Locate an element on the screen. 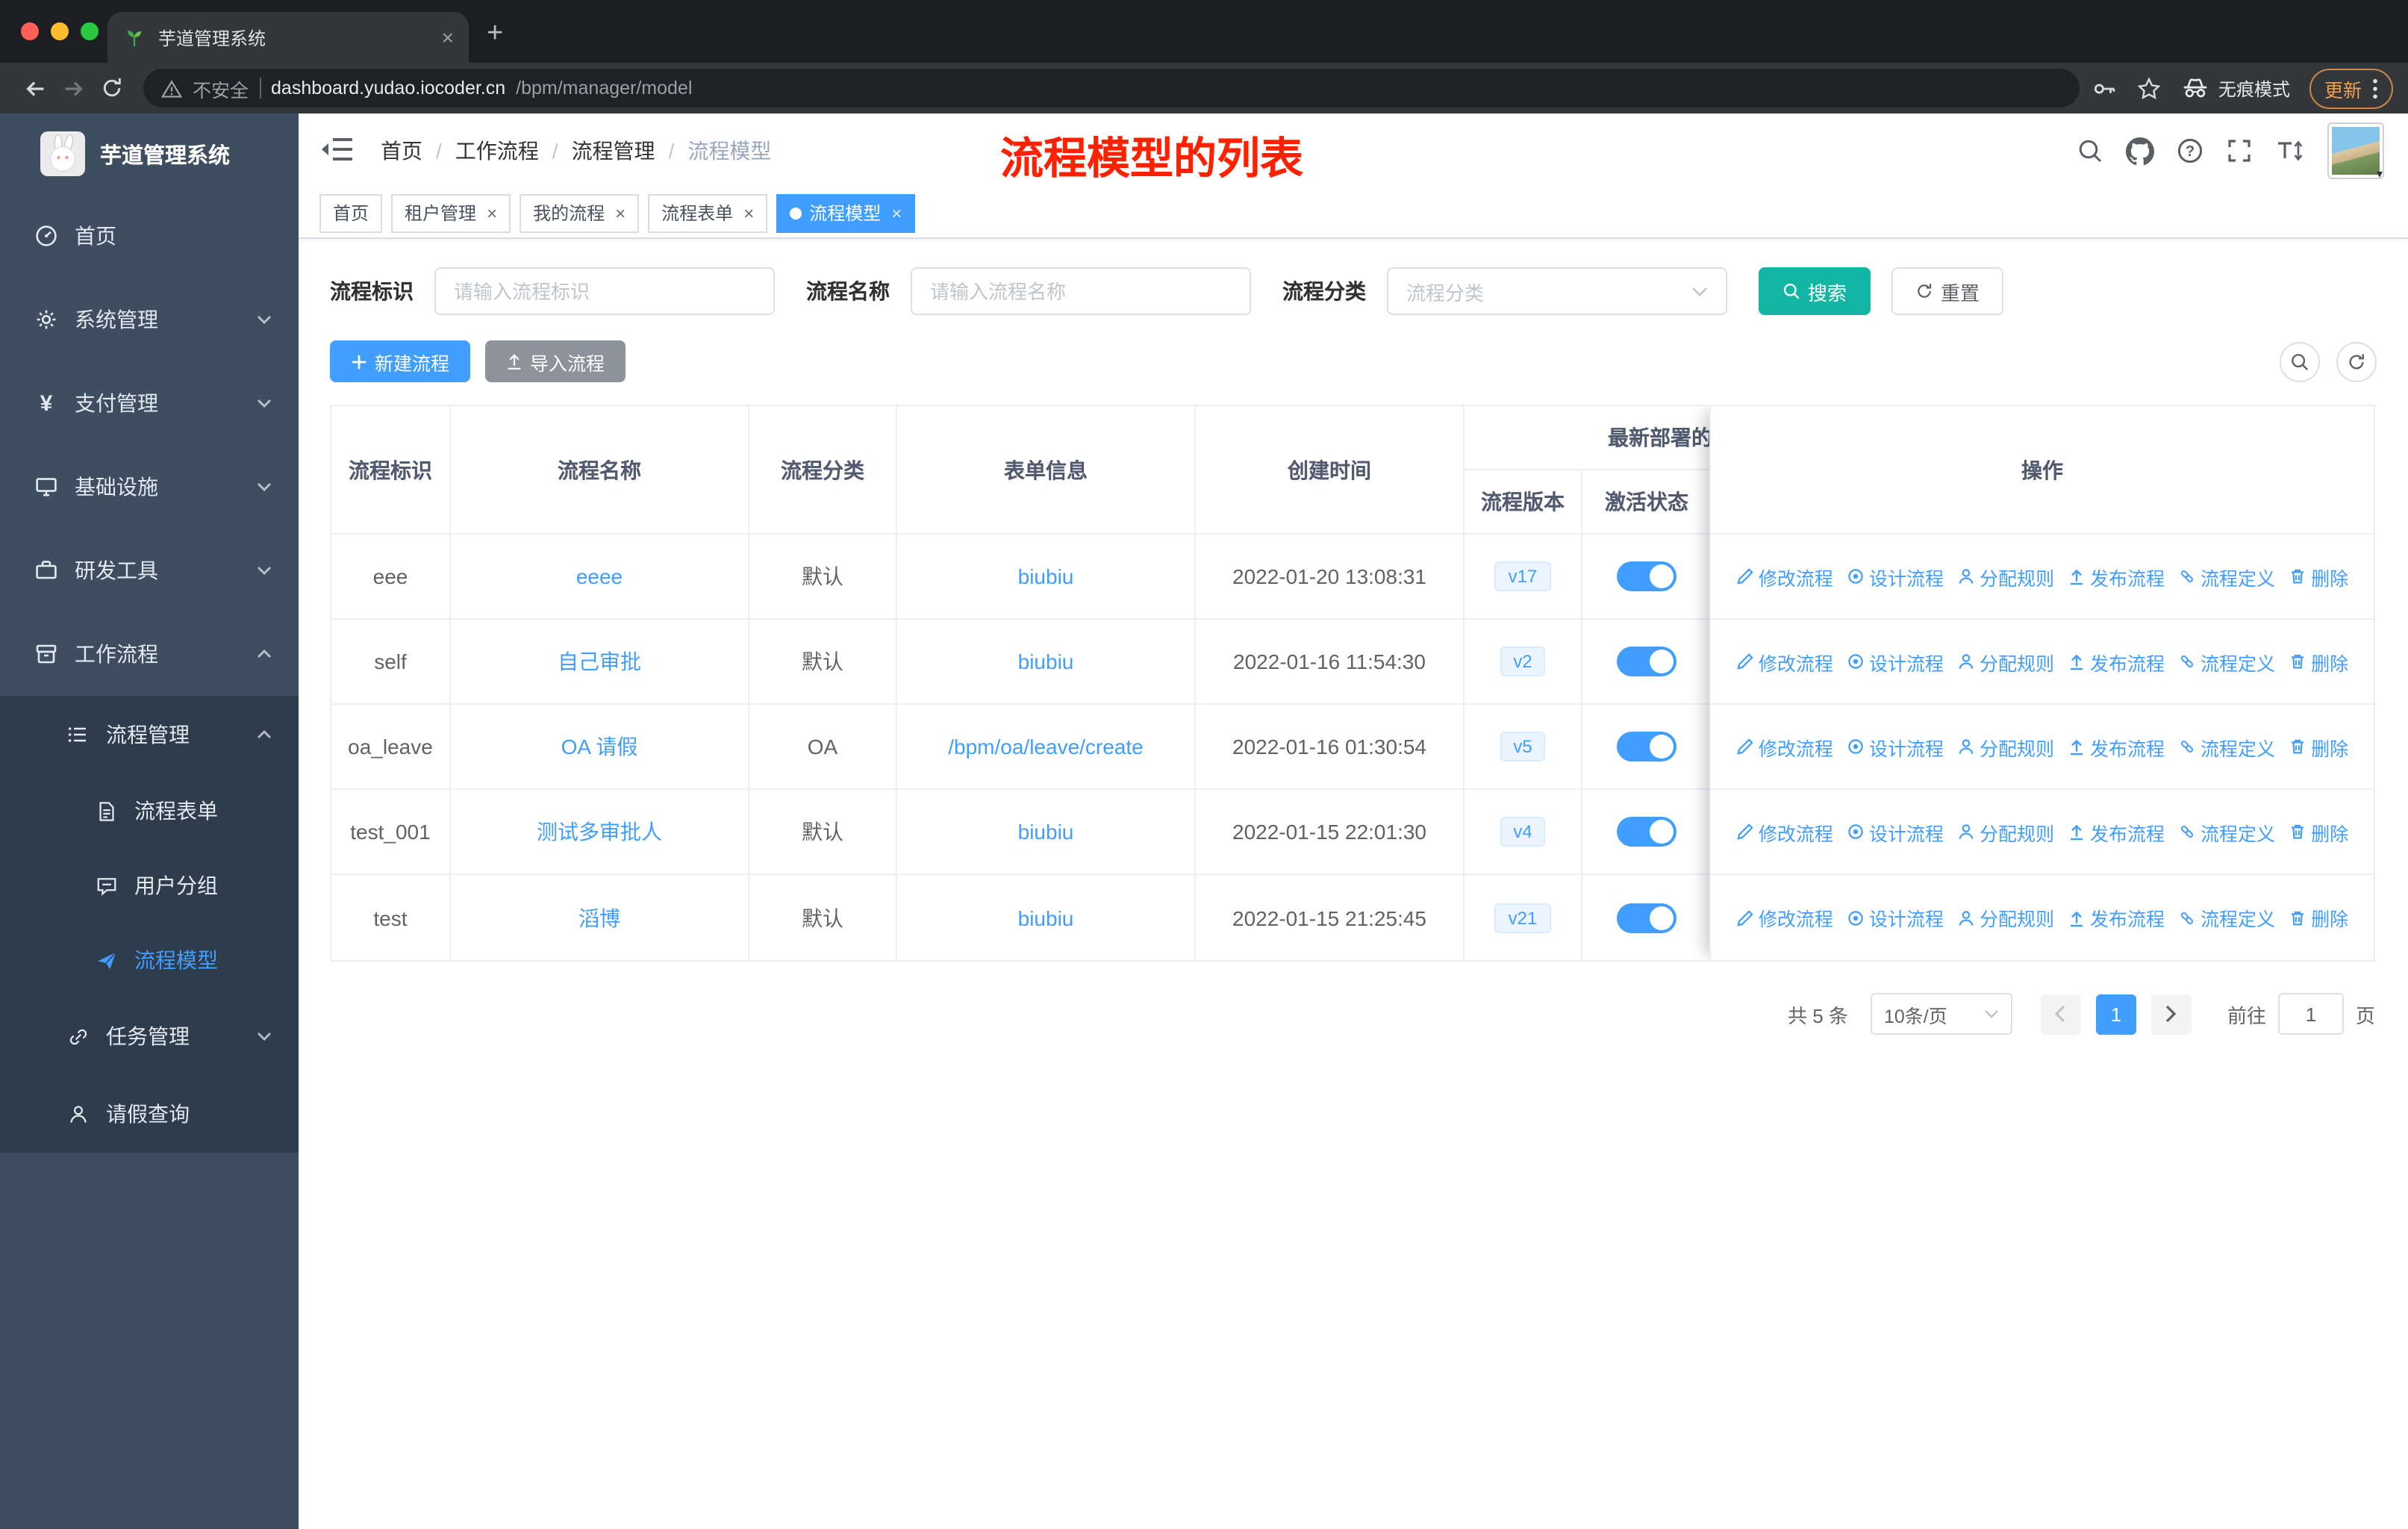 Image resolution: width=2408 pixels, height=1529 pixels. sidebar-item-infra: 基础设施 is located at coordinates (149, 487).